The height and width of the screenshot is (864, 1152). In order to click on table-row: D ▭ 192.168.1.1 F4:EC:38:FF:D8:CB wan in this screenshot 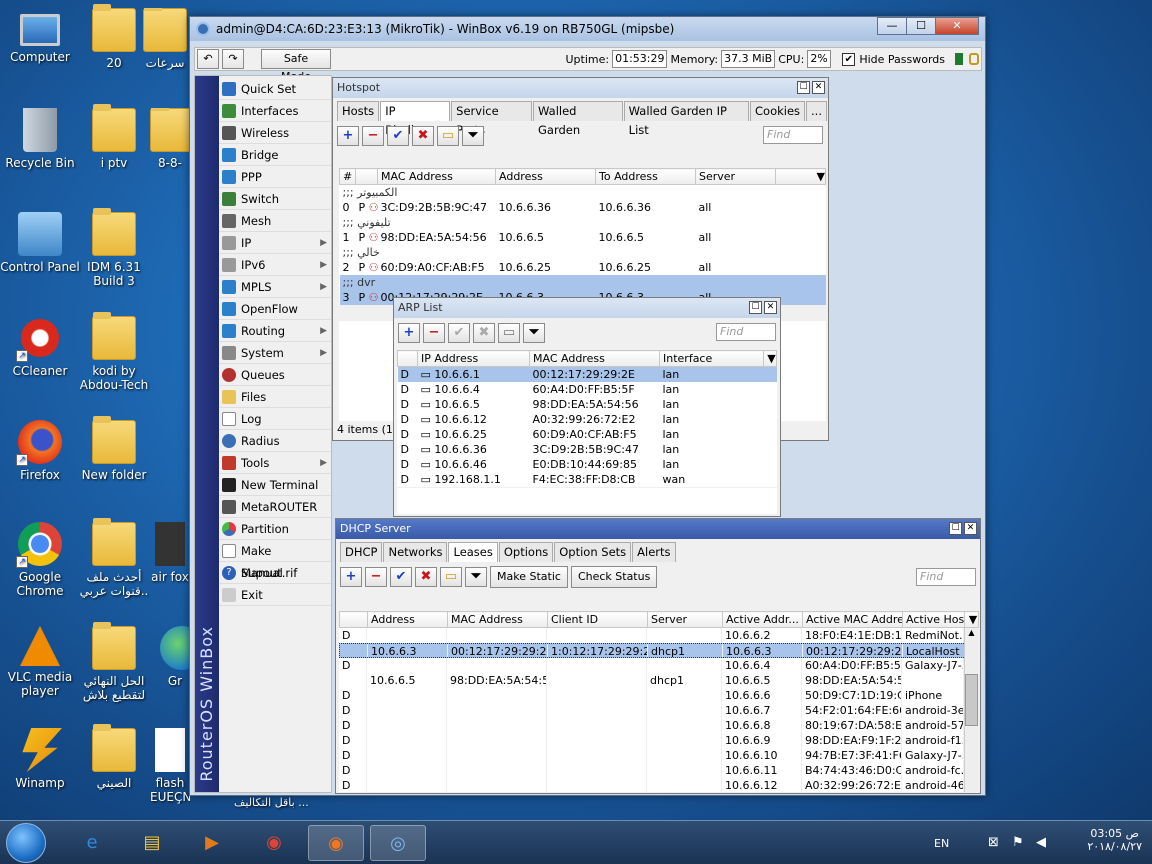, I will do `click(587, 479)`.